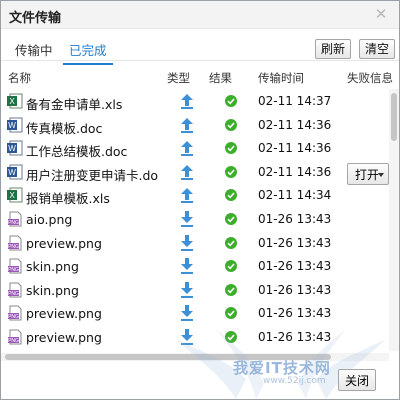  Describe the element at coordinates (35, 18) in the screenshot. I see `window-title: 文件传输` at that location.